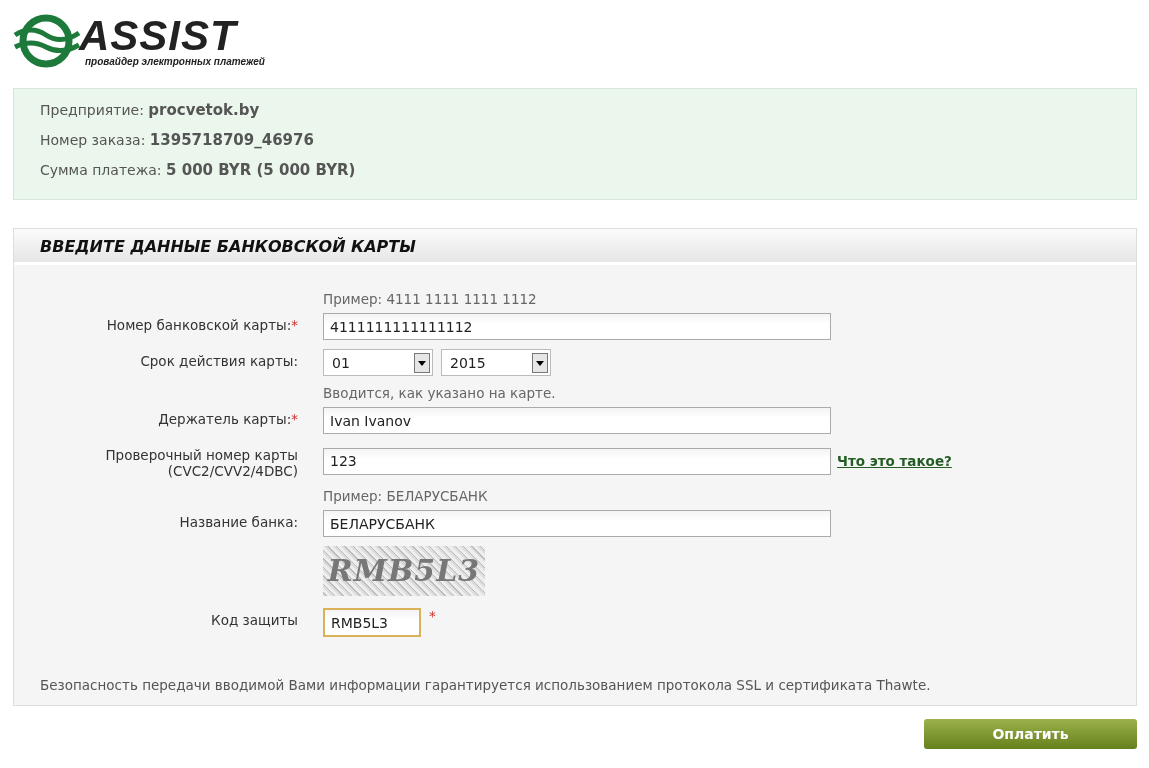 This screenshot has height=768, width=1149. Describe the element at coordinates (201, 325) in the screenshot. I see `field-label: Номер банковской карты:*` at that location.